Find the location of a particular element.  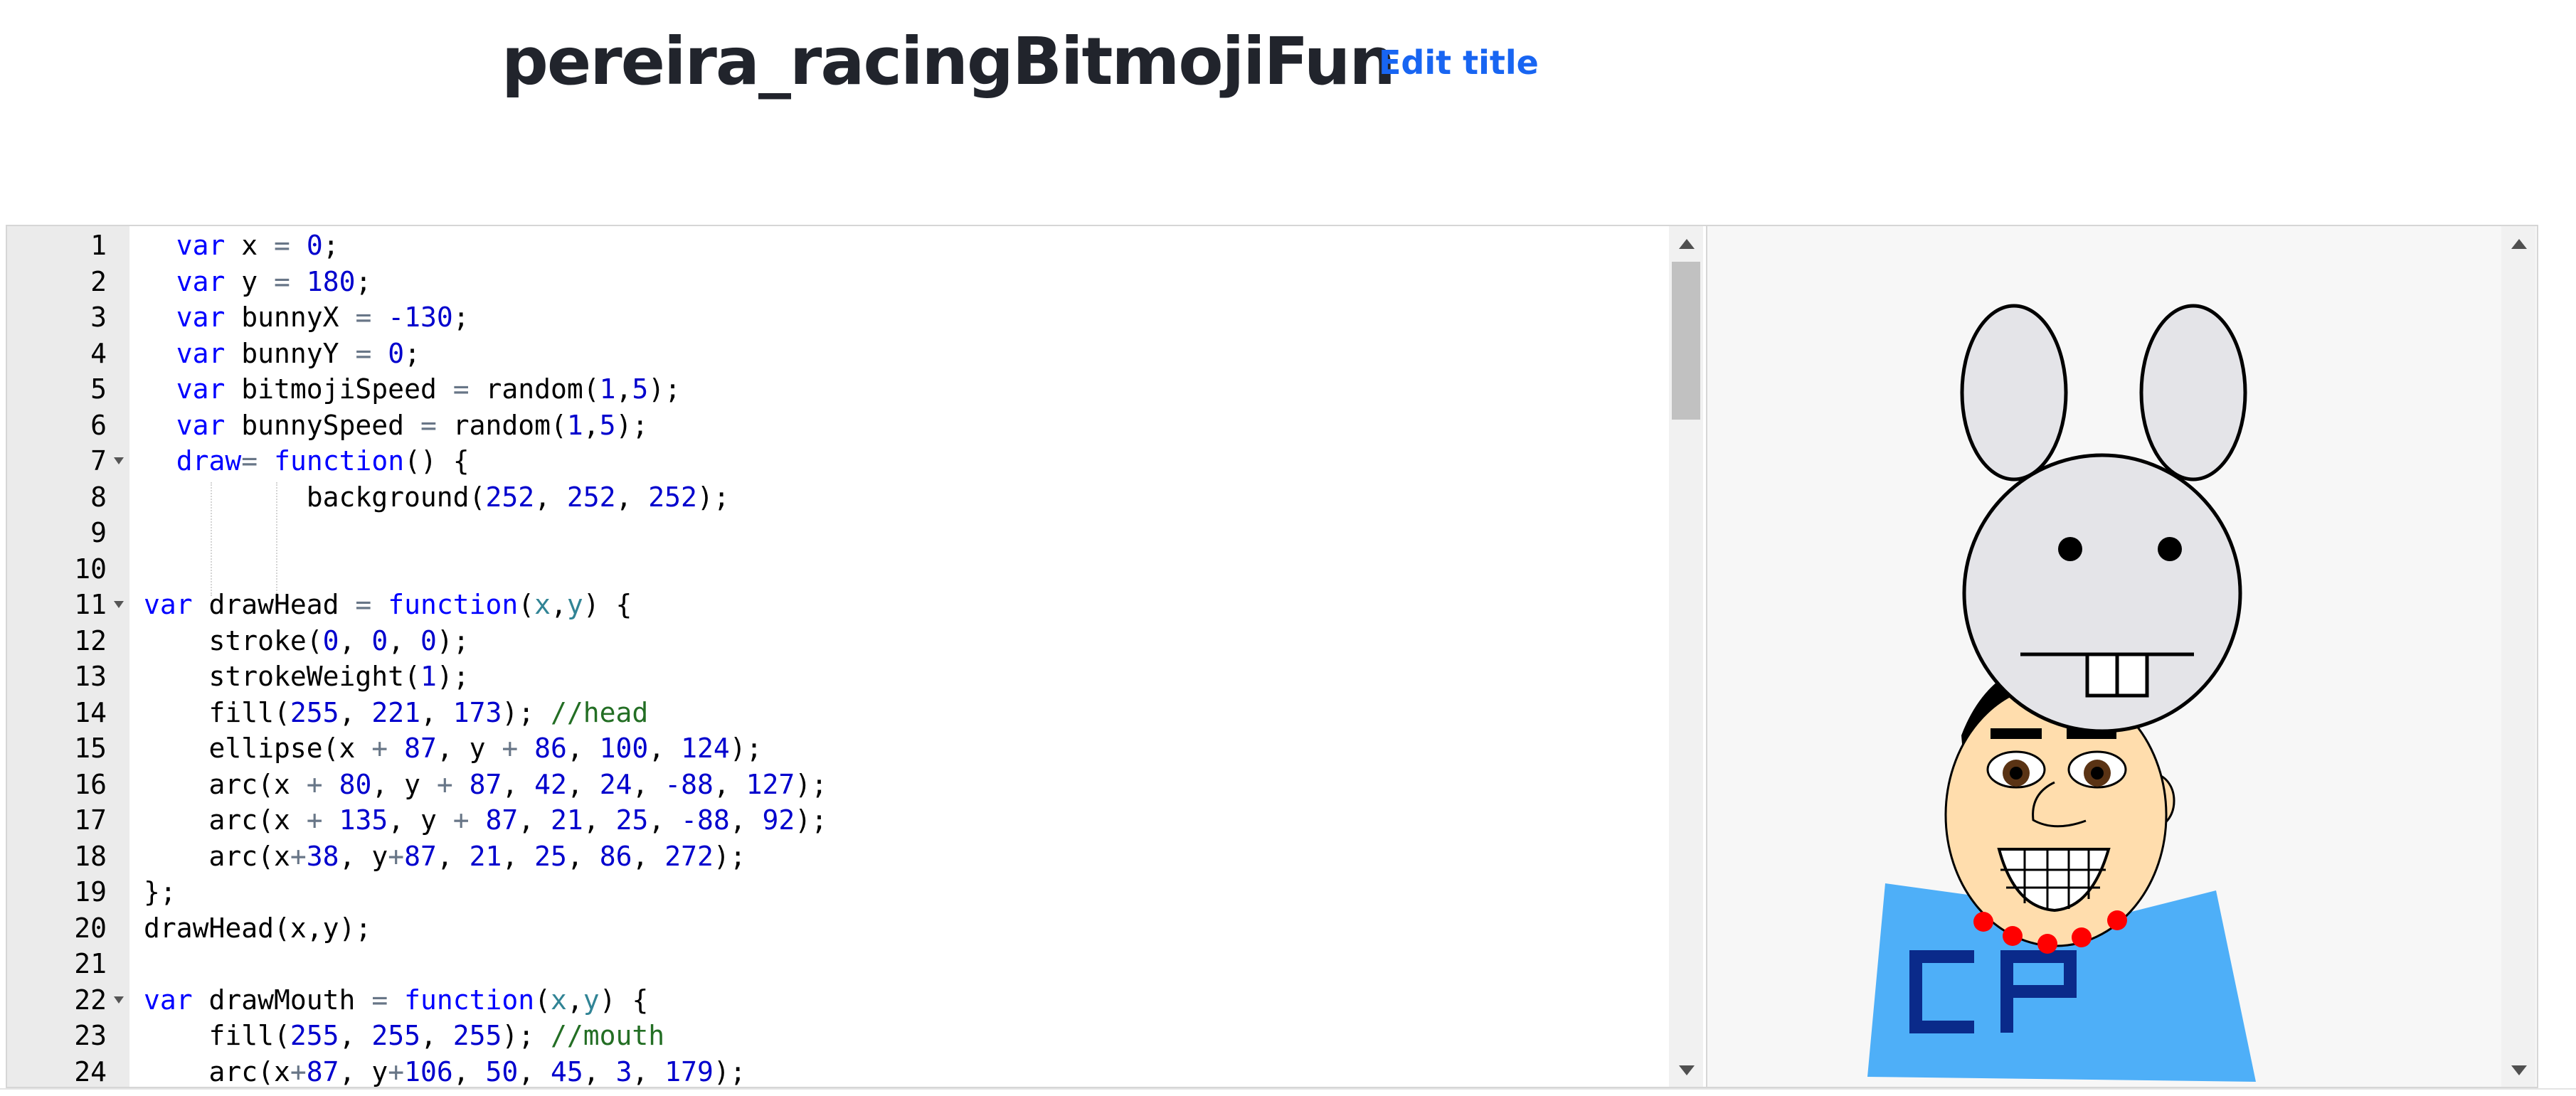

code-token: 221 is located at coordinates (395, 712).